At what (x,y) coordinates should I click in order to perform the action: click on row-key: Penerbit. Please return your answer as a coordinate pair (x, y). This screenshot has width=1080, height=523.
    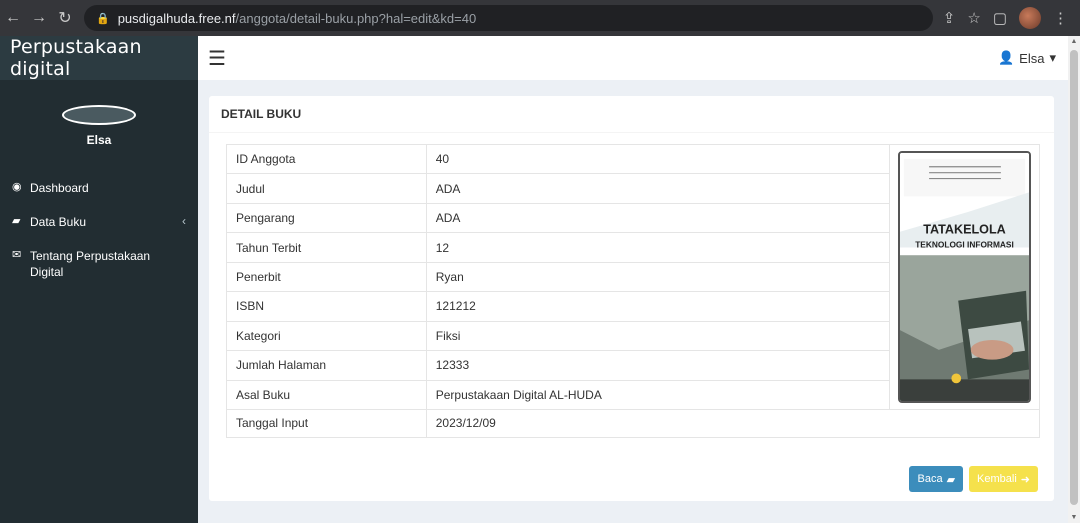
    Looking at the image, I should click on (326, 277).